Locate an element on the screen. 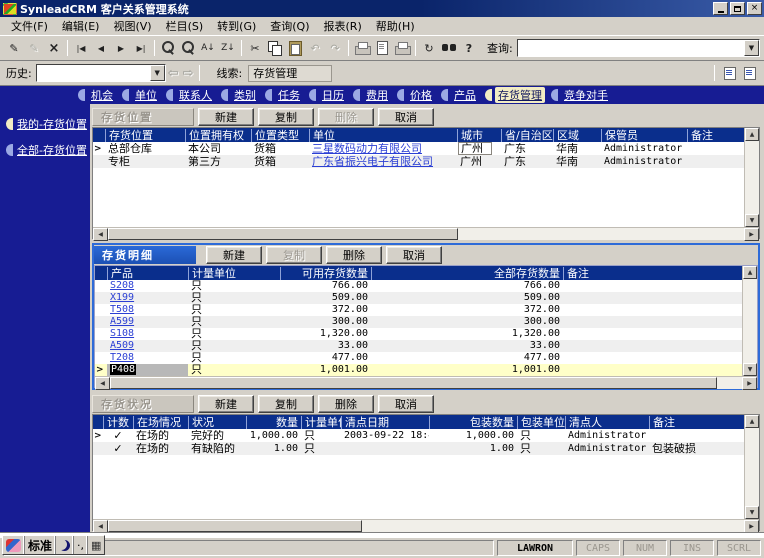 The width and height of the screenshot is (764, 558). col-pkg-unit: 包装单位 is located at coordinates (541, 422).